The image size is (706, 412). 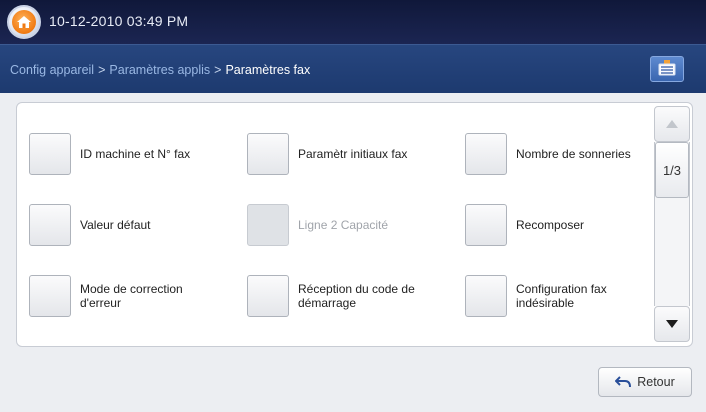 I want to click on grid-item-redial: Recomposer, so click(x=558, y=225).